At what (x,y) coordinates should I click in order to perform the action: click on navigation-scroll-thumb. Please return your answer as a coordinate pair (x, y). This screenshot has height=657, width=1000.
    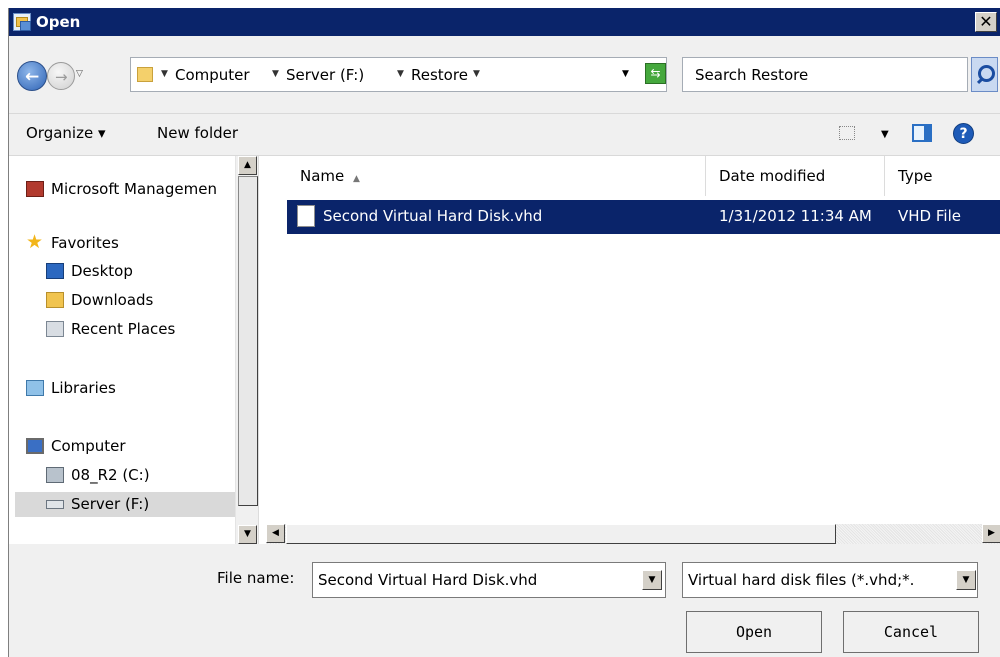
    Looking at the image, I should click on (248, 341).